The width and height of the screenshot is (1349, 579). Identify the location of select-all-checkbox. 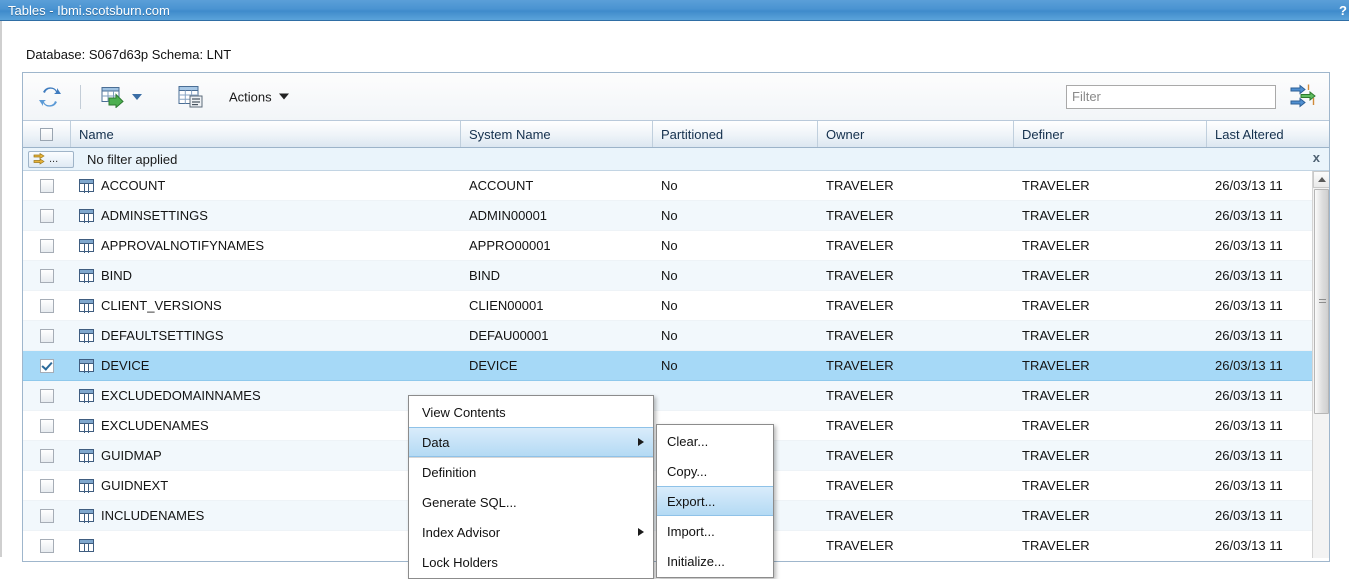
(46, 134).